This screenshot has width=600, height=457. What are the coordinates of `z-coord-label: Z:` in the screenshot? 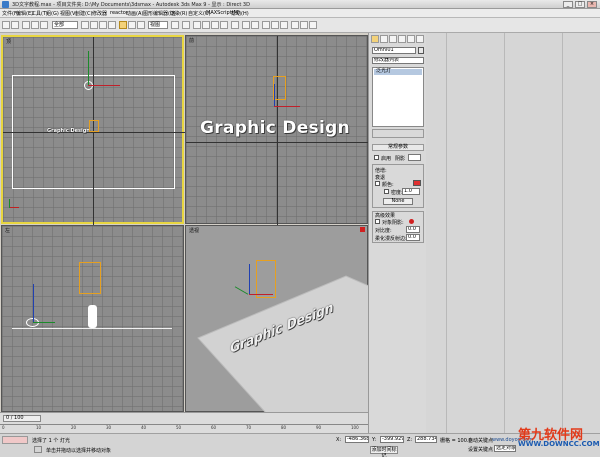 It's located at (410, 440).